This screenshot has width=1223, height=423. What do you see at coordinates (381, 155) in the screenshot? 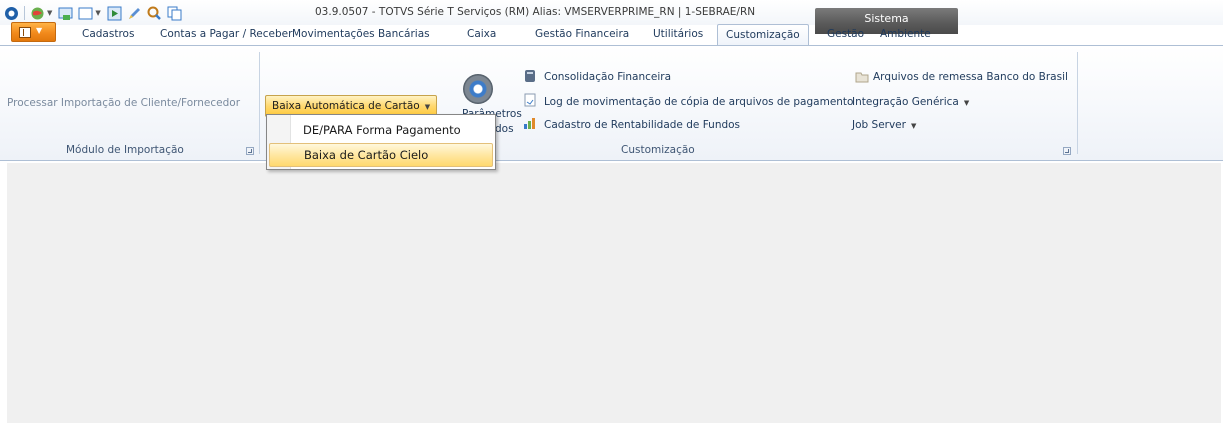
I see `menu-item-baixa-cartao-cielo: Baixa de Cartão Cielo` at bounding box center [381, 155].